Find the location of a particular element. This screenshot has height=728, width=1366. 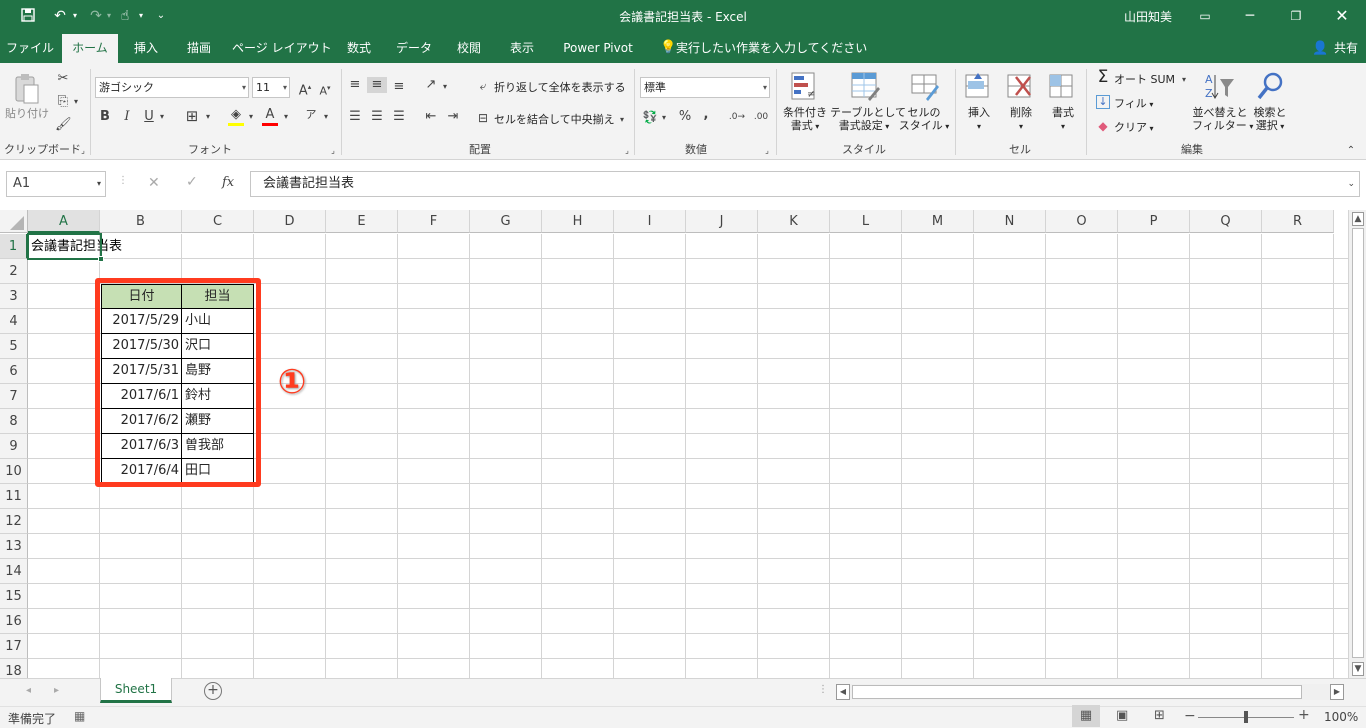

increase-decimal-icon: .0→ is located at coordinates (737, 117).